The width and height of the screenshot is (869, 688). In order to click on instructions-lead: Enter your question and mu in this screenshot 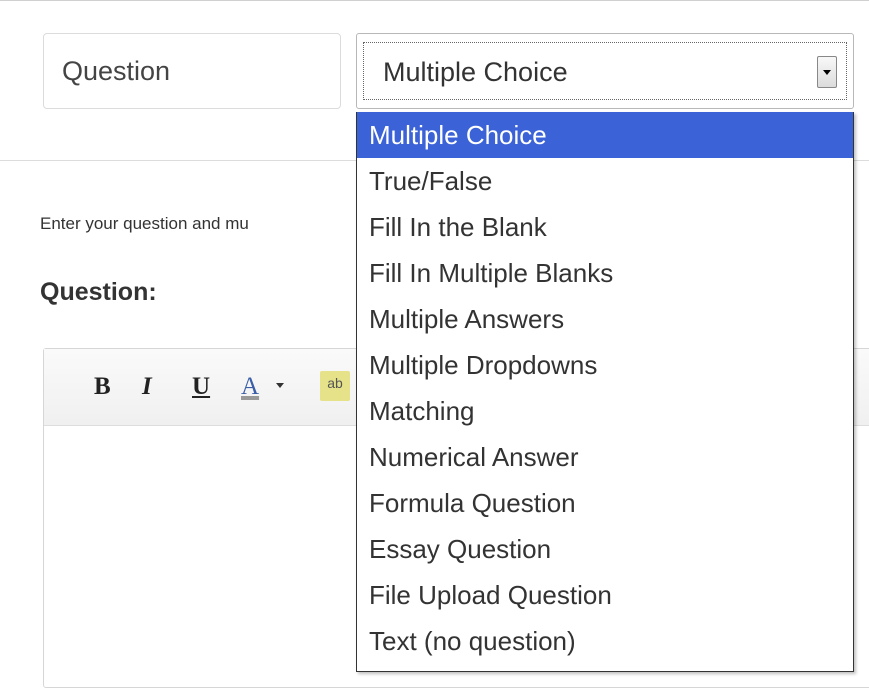, I will do `click(144, 223)`.